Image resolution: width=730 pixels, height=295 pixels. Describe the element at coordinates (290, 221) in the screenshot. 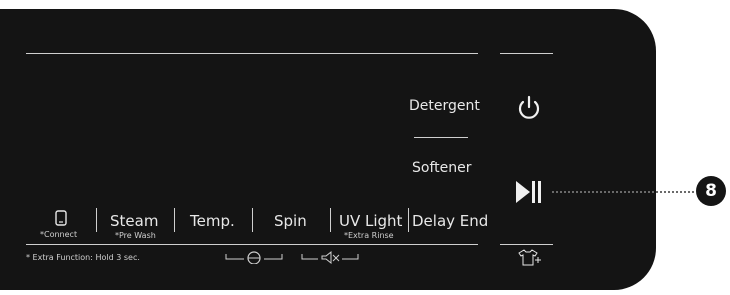

I see `spin-label: Spin` at that location.